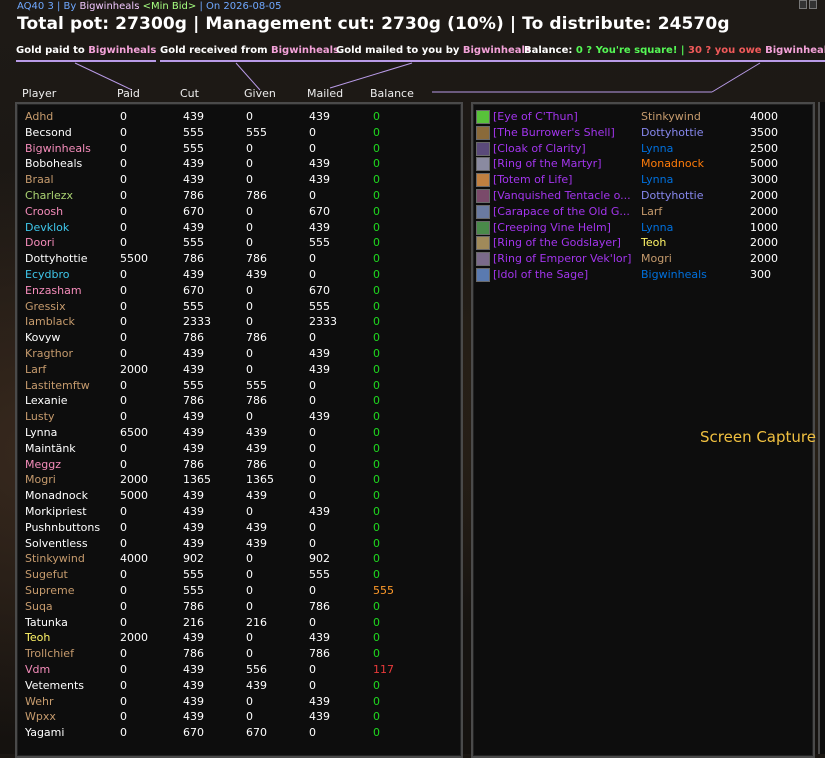 The height and width of the screenshot is (758, 825). Describe the element at coordinates (237, 511) in the screenshot. I see `player-row: Morkipriest 0 439 0 439 0` at that location.